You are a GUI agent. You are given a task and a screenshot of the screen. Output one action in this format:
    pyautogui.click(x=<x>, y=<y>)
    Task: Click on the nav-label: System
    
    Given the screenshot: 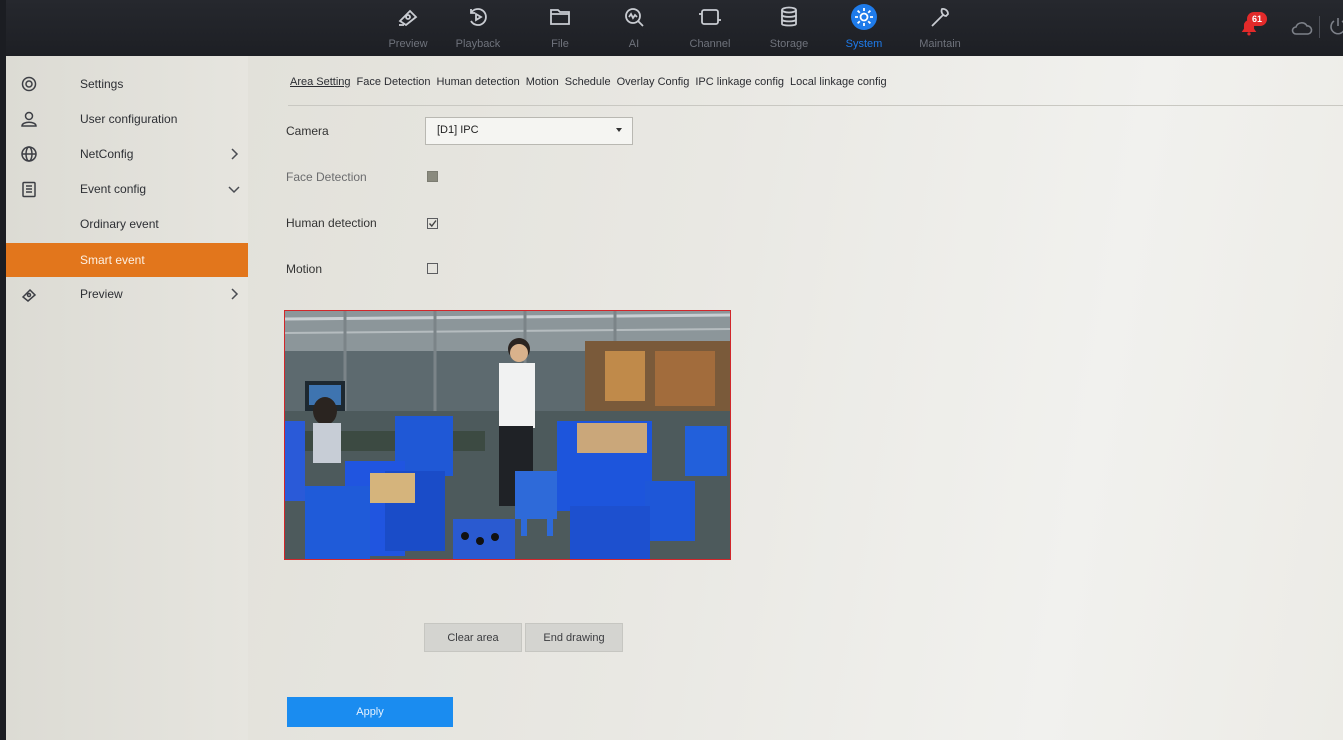 What is the action you would take?
    pyautogui.click(x=864, y=44)
    